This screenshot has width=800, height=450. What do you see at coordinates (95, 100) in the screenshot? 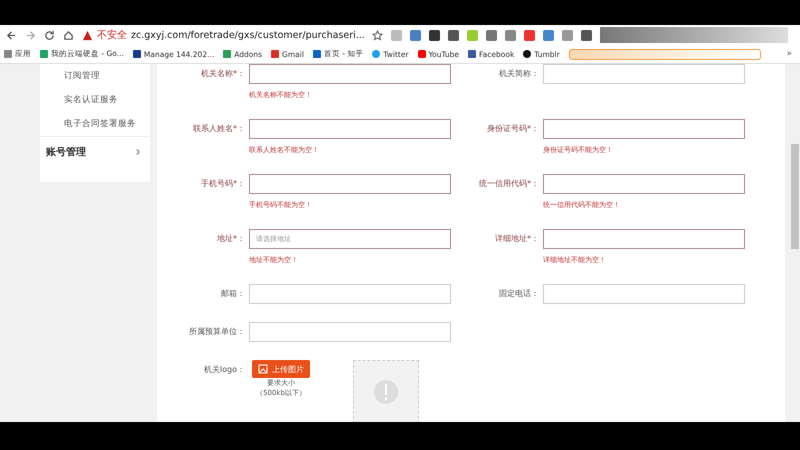
I see `sidebar-item: 实名认证服务` at bounding box center [95, 100].